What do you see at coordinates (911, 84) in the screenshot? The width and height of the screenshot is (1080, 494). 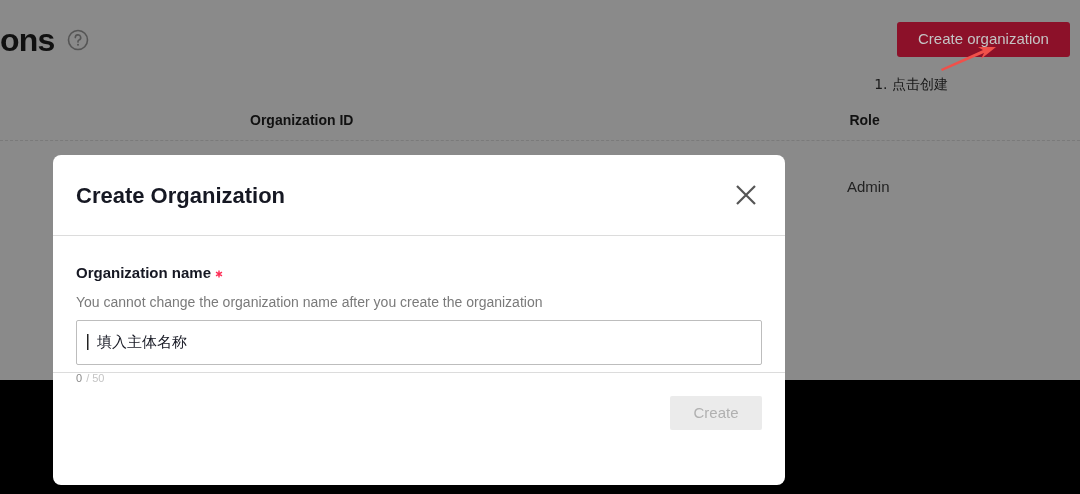 I see `annotation-text: 1. 点击创建` at bounding box center [911, 84].